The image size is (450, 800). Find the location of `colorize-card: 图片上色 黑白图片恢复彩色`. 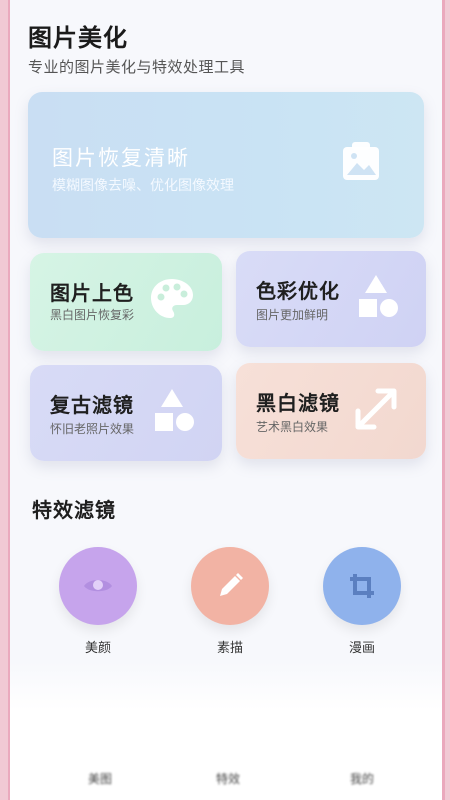

colorize-card: 图片上色 黑白图片恢复彩色 is located at coordinates (126, 302).